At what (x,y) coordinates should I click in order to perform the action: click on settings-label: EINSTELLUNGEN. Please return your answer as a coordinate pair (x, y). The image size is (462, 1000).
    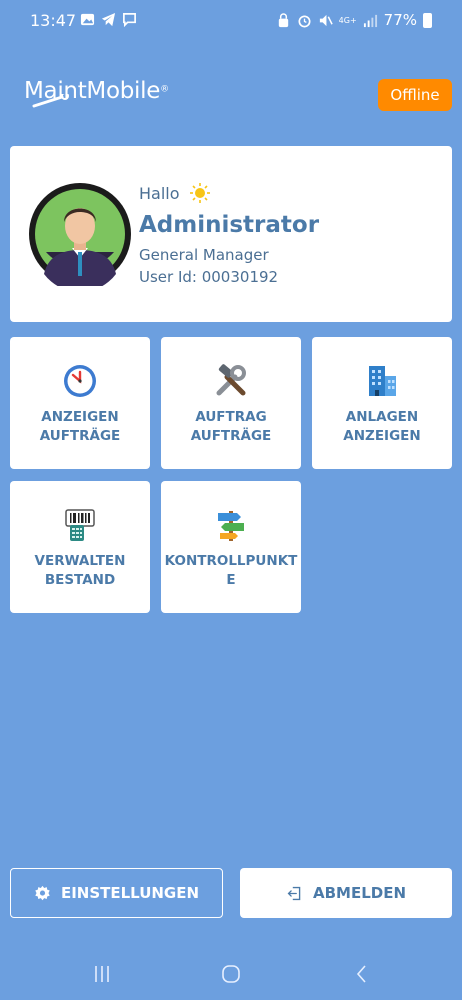
    Looking at the image, I should click on (130, 893).